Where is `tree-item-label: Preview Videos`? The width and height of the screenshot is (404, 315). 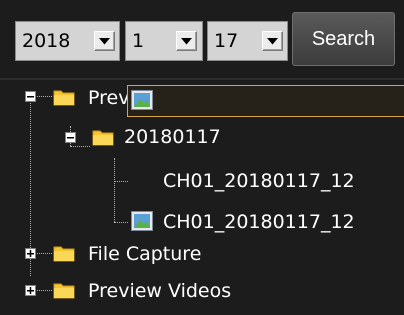
tree-item-label: Preview Videos is located at coordinates (160, 291).